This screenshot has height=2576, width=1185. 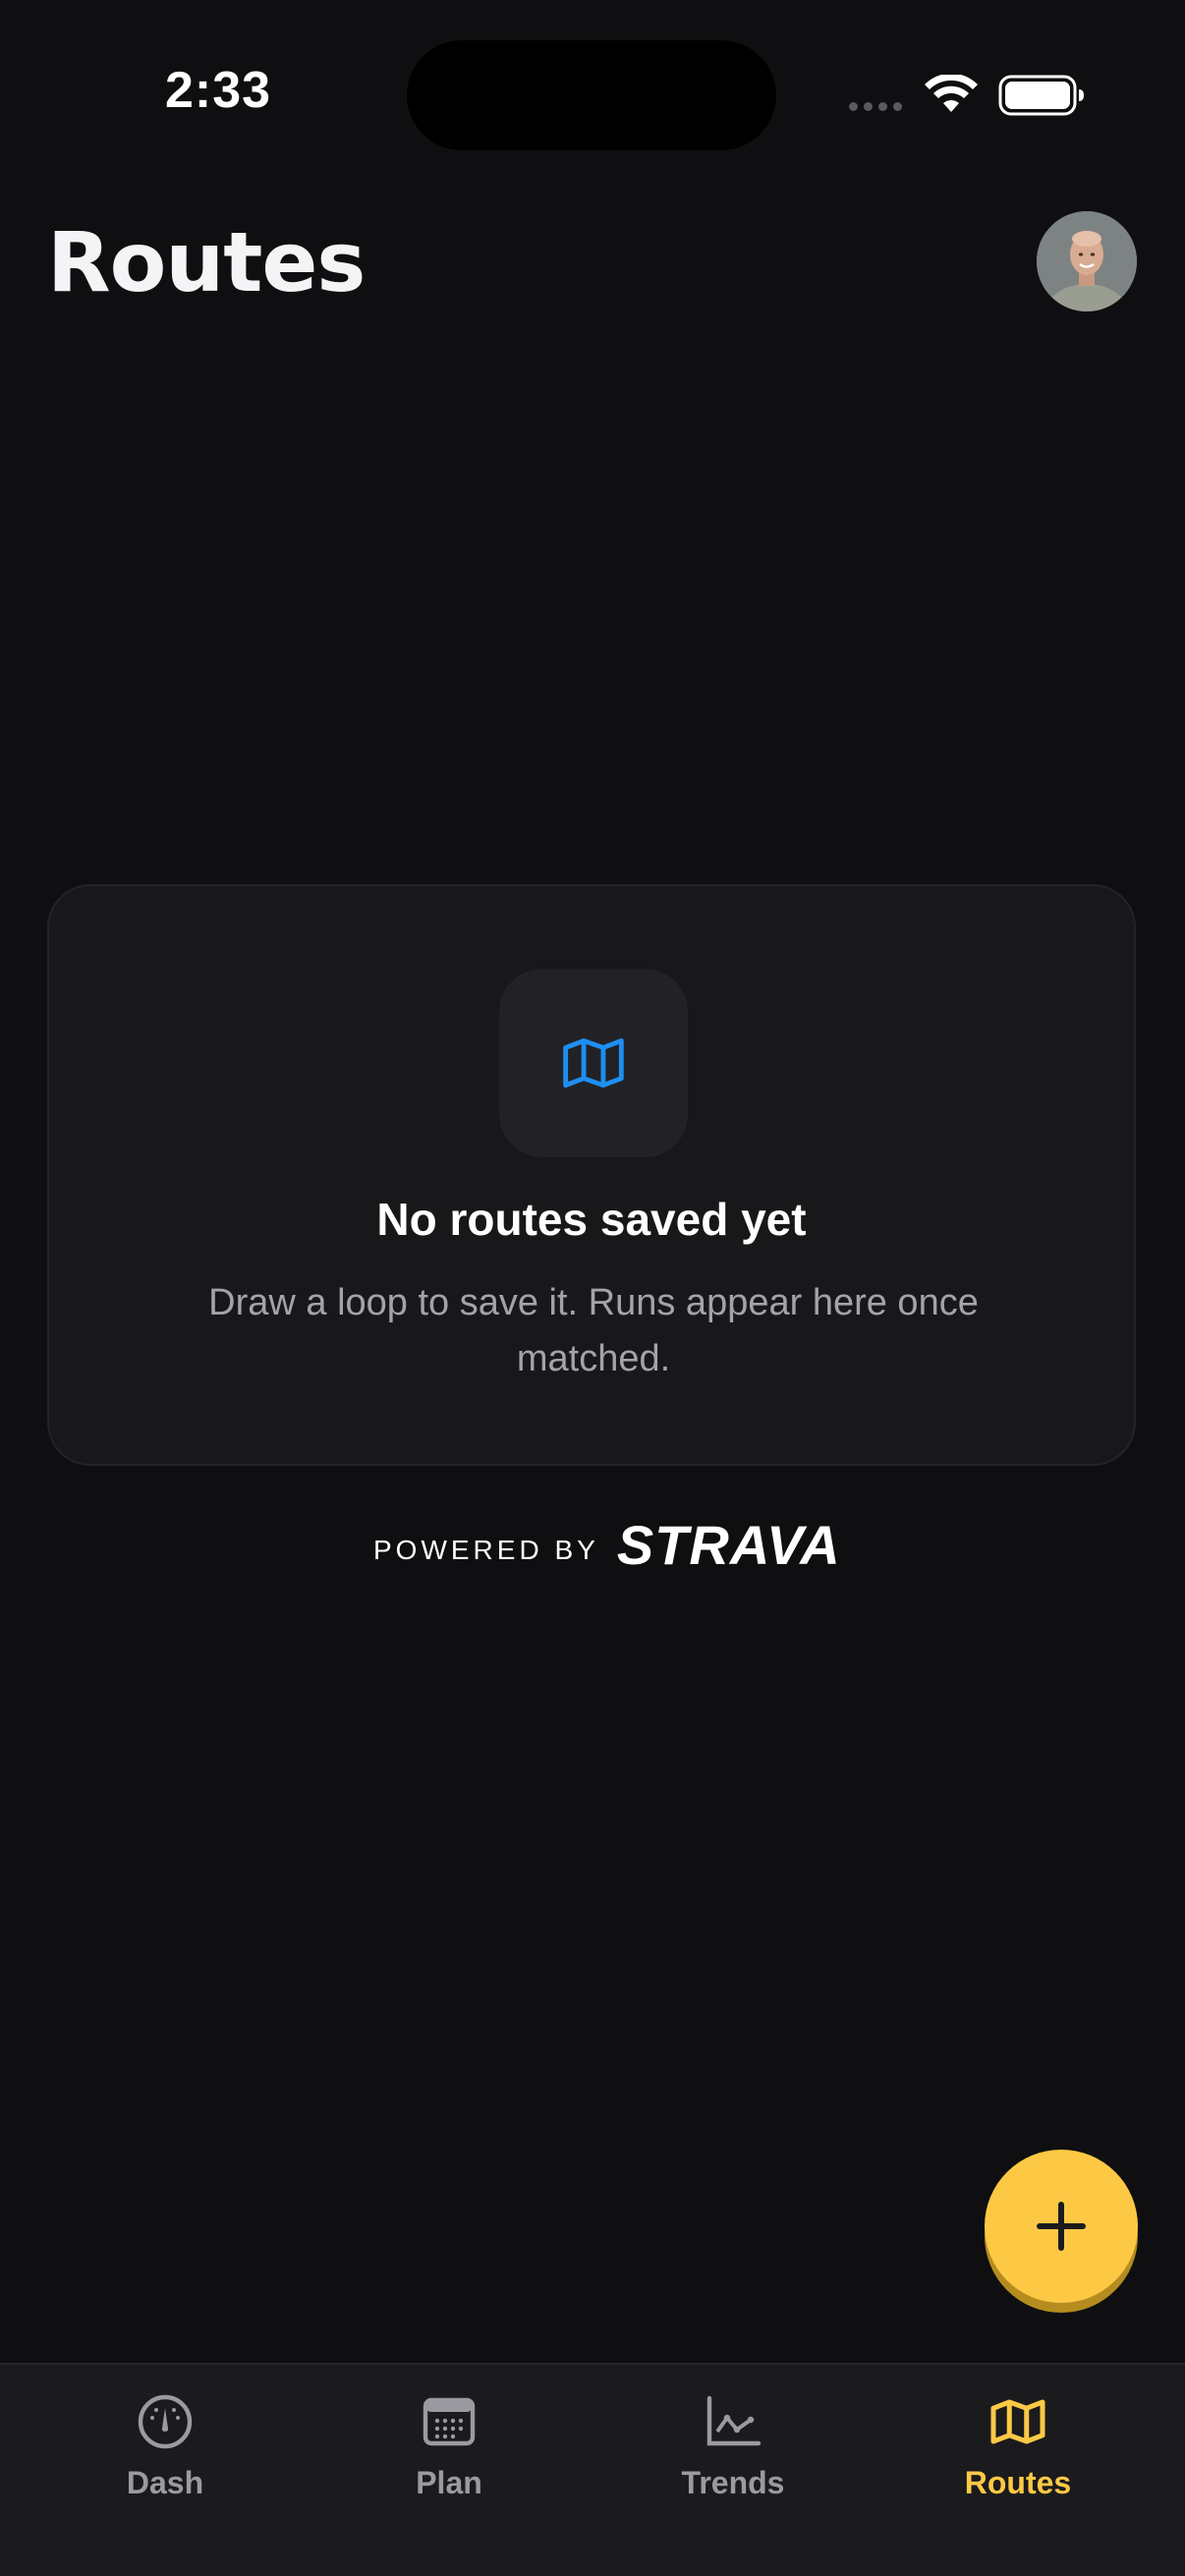 I want to click on tab-plan: Plan, so click(x=449, y=2461).